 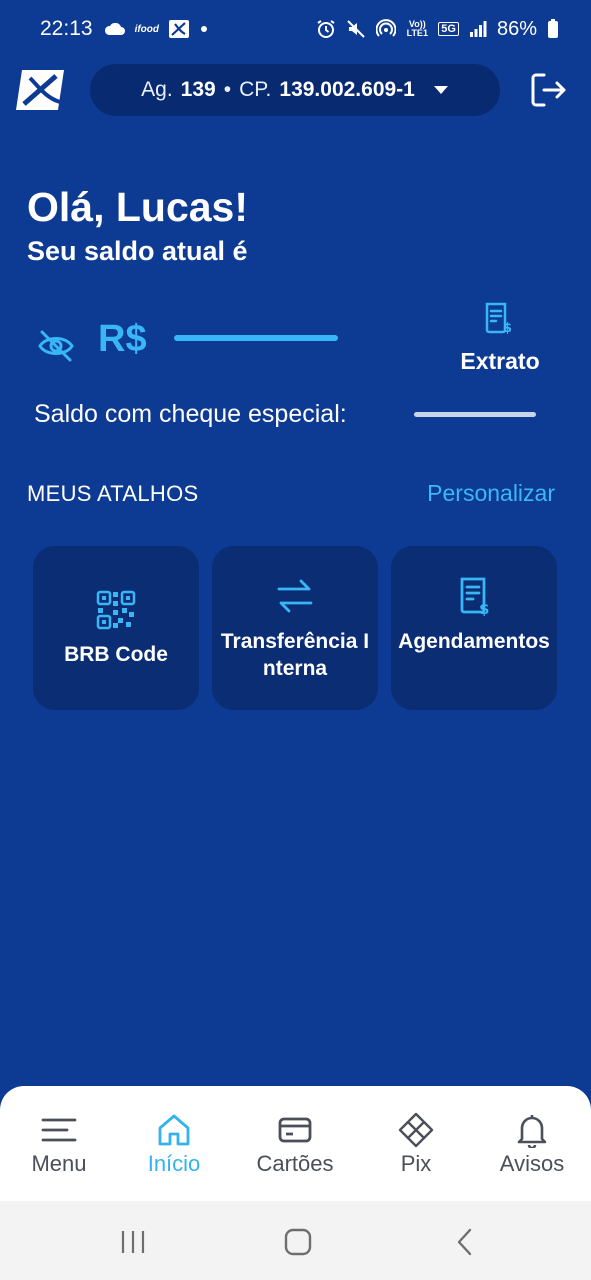 What do you see at coordinates (190, 414) in the screenshot?
I see `cheque-especial-label: Saldo com cheque especial:` at bounding box center [190, 414].